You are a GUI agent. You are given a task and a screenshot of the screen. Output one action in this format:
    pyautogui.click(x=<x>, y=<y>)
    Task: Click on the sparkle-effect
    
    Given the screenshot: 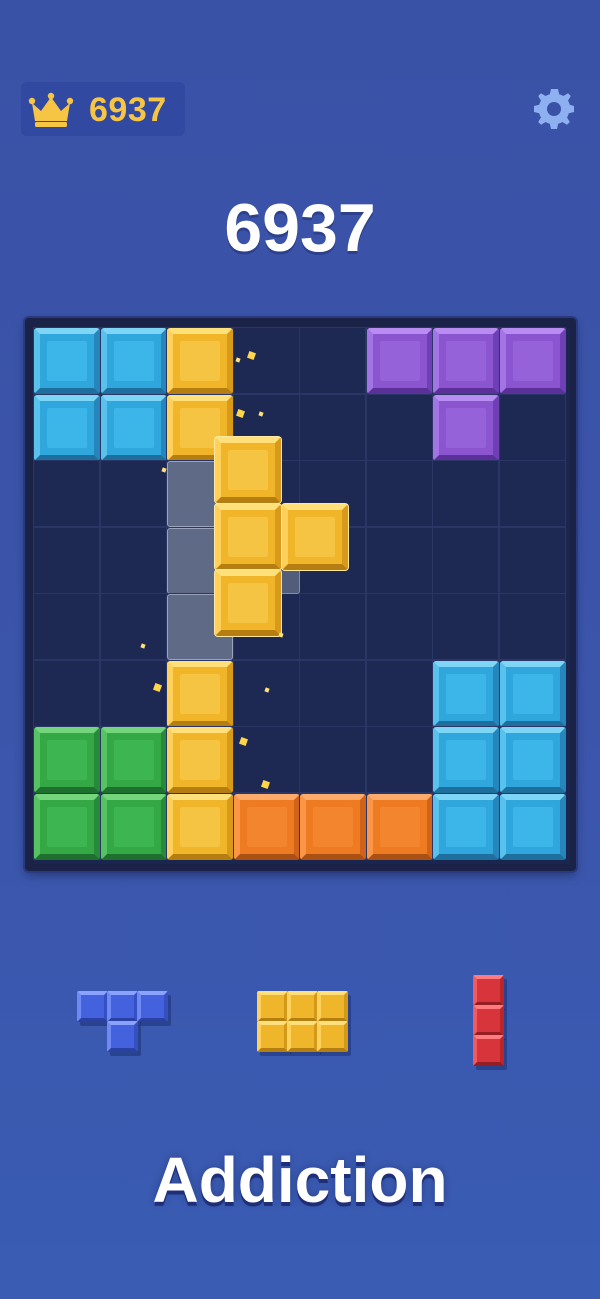 What is the action you would take?
    pyautogui.click(x=164, y=470)
    